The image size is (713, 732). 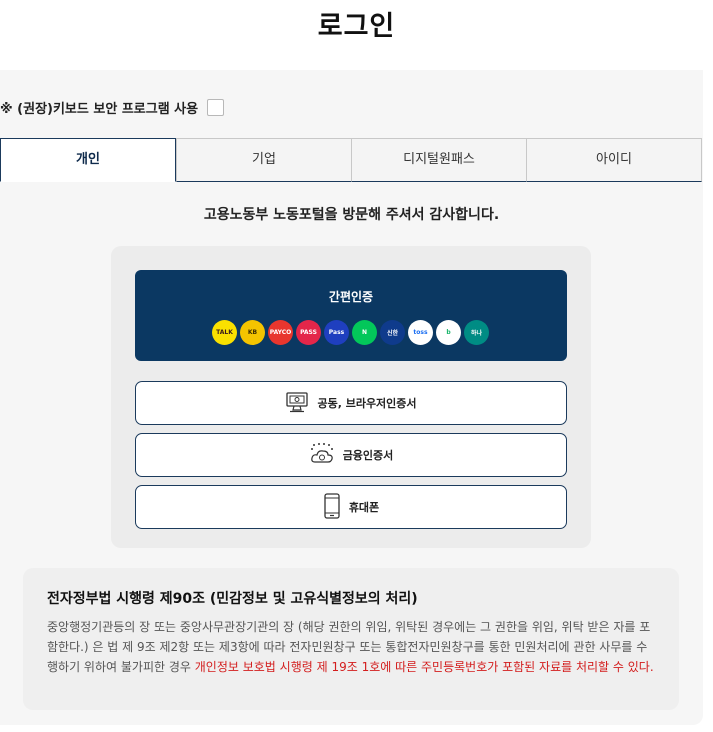 I want to click on keyboard-security-row: ※ (권장)키보드 보안 프로그램 사용, so click(x=112, y=107).